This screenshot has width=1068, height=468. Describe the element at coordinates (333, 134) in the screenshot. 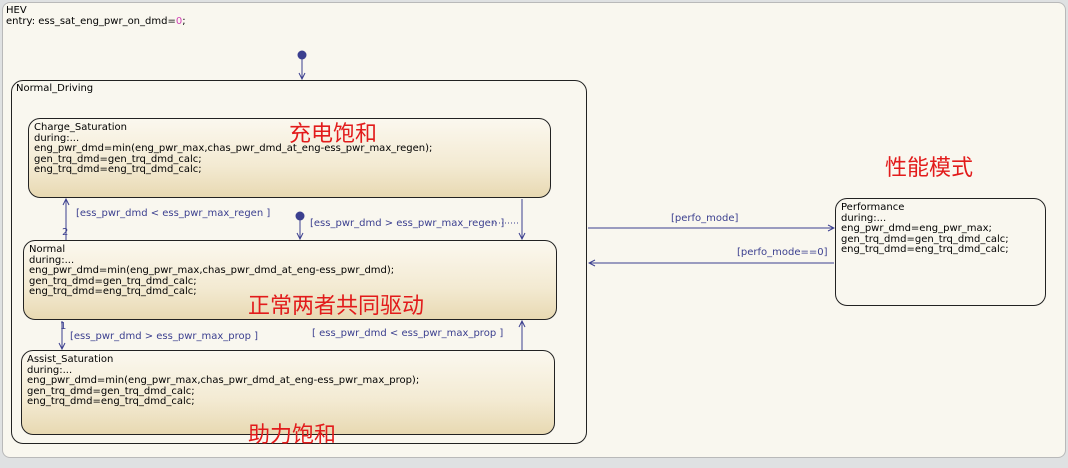

I see `annotation-charge-saturation: 充电饱和` at that location.